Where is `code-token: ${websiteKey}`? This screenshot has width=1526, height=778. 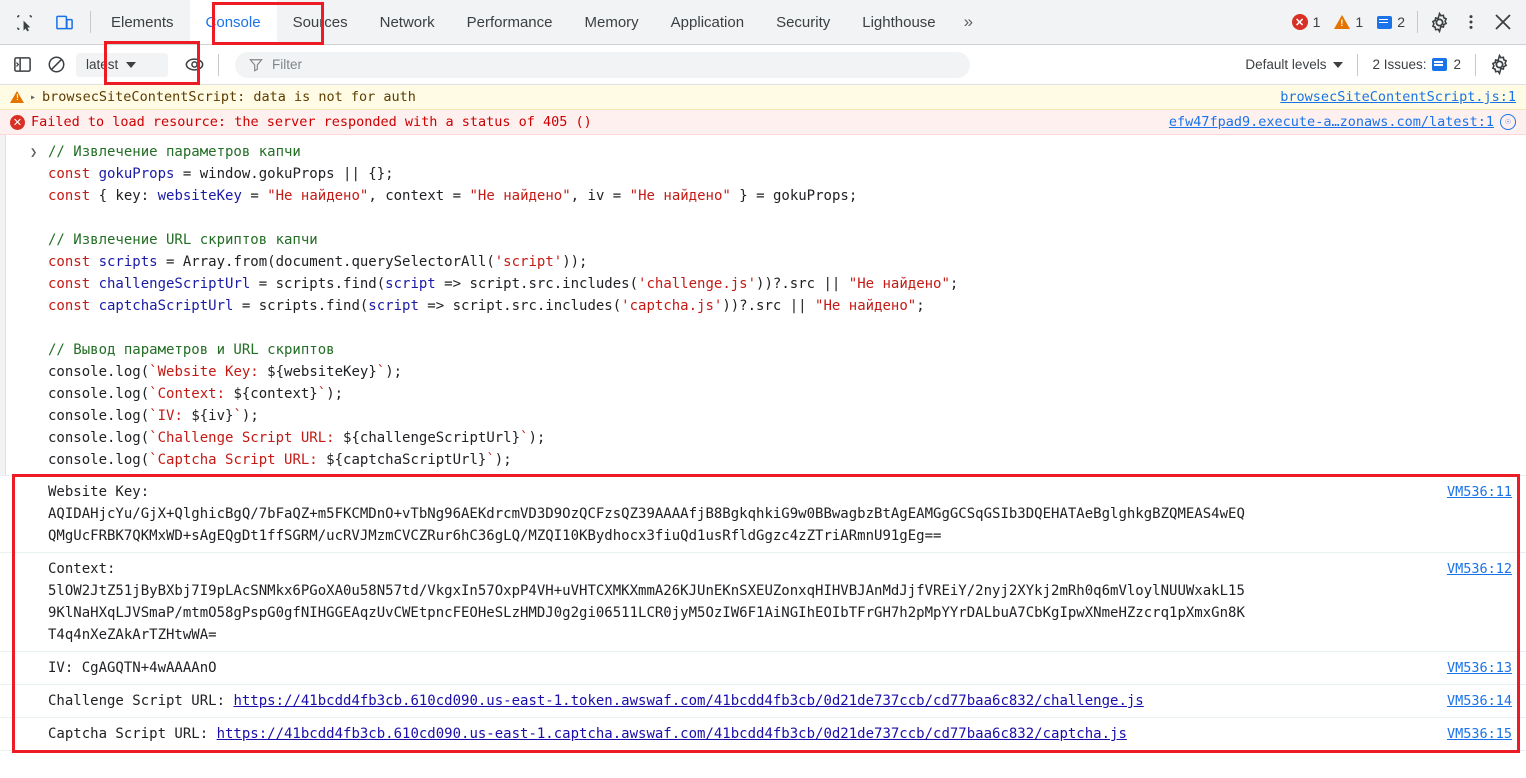 code-token: ${websiteKey} is located at coordinates (322, 372).